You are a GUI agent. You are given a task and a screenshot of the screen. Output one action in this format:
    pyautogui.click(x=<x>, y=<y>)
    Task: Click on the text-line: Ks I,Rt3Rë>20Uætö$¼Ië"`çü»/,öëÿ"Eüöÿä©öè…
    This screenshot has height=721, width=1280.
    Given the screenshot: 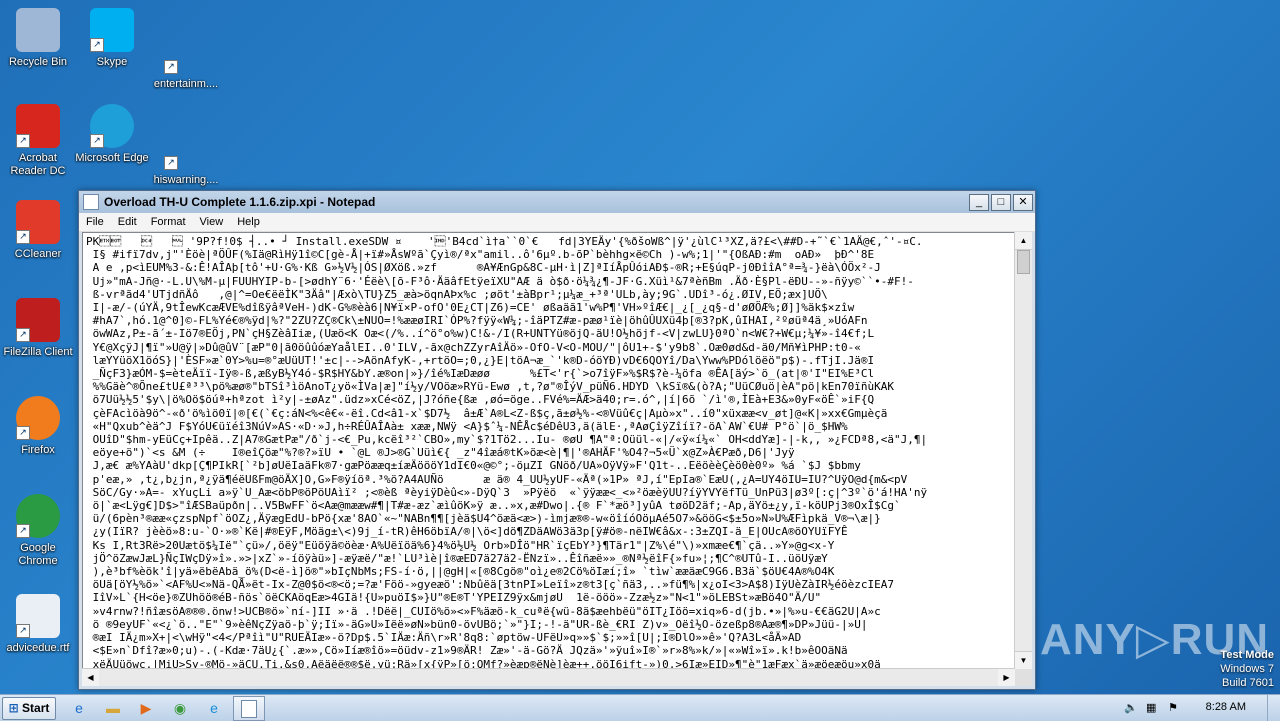 What is the action you would take?
    pyautogui.click(x=460, y=545)
    